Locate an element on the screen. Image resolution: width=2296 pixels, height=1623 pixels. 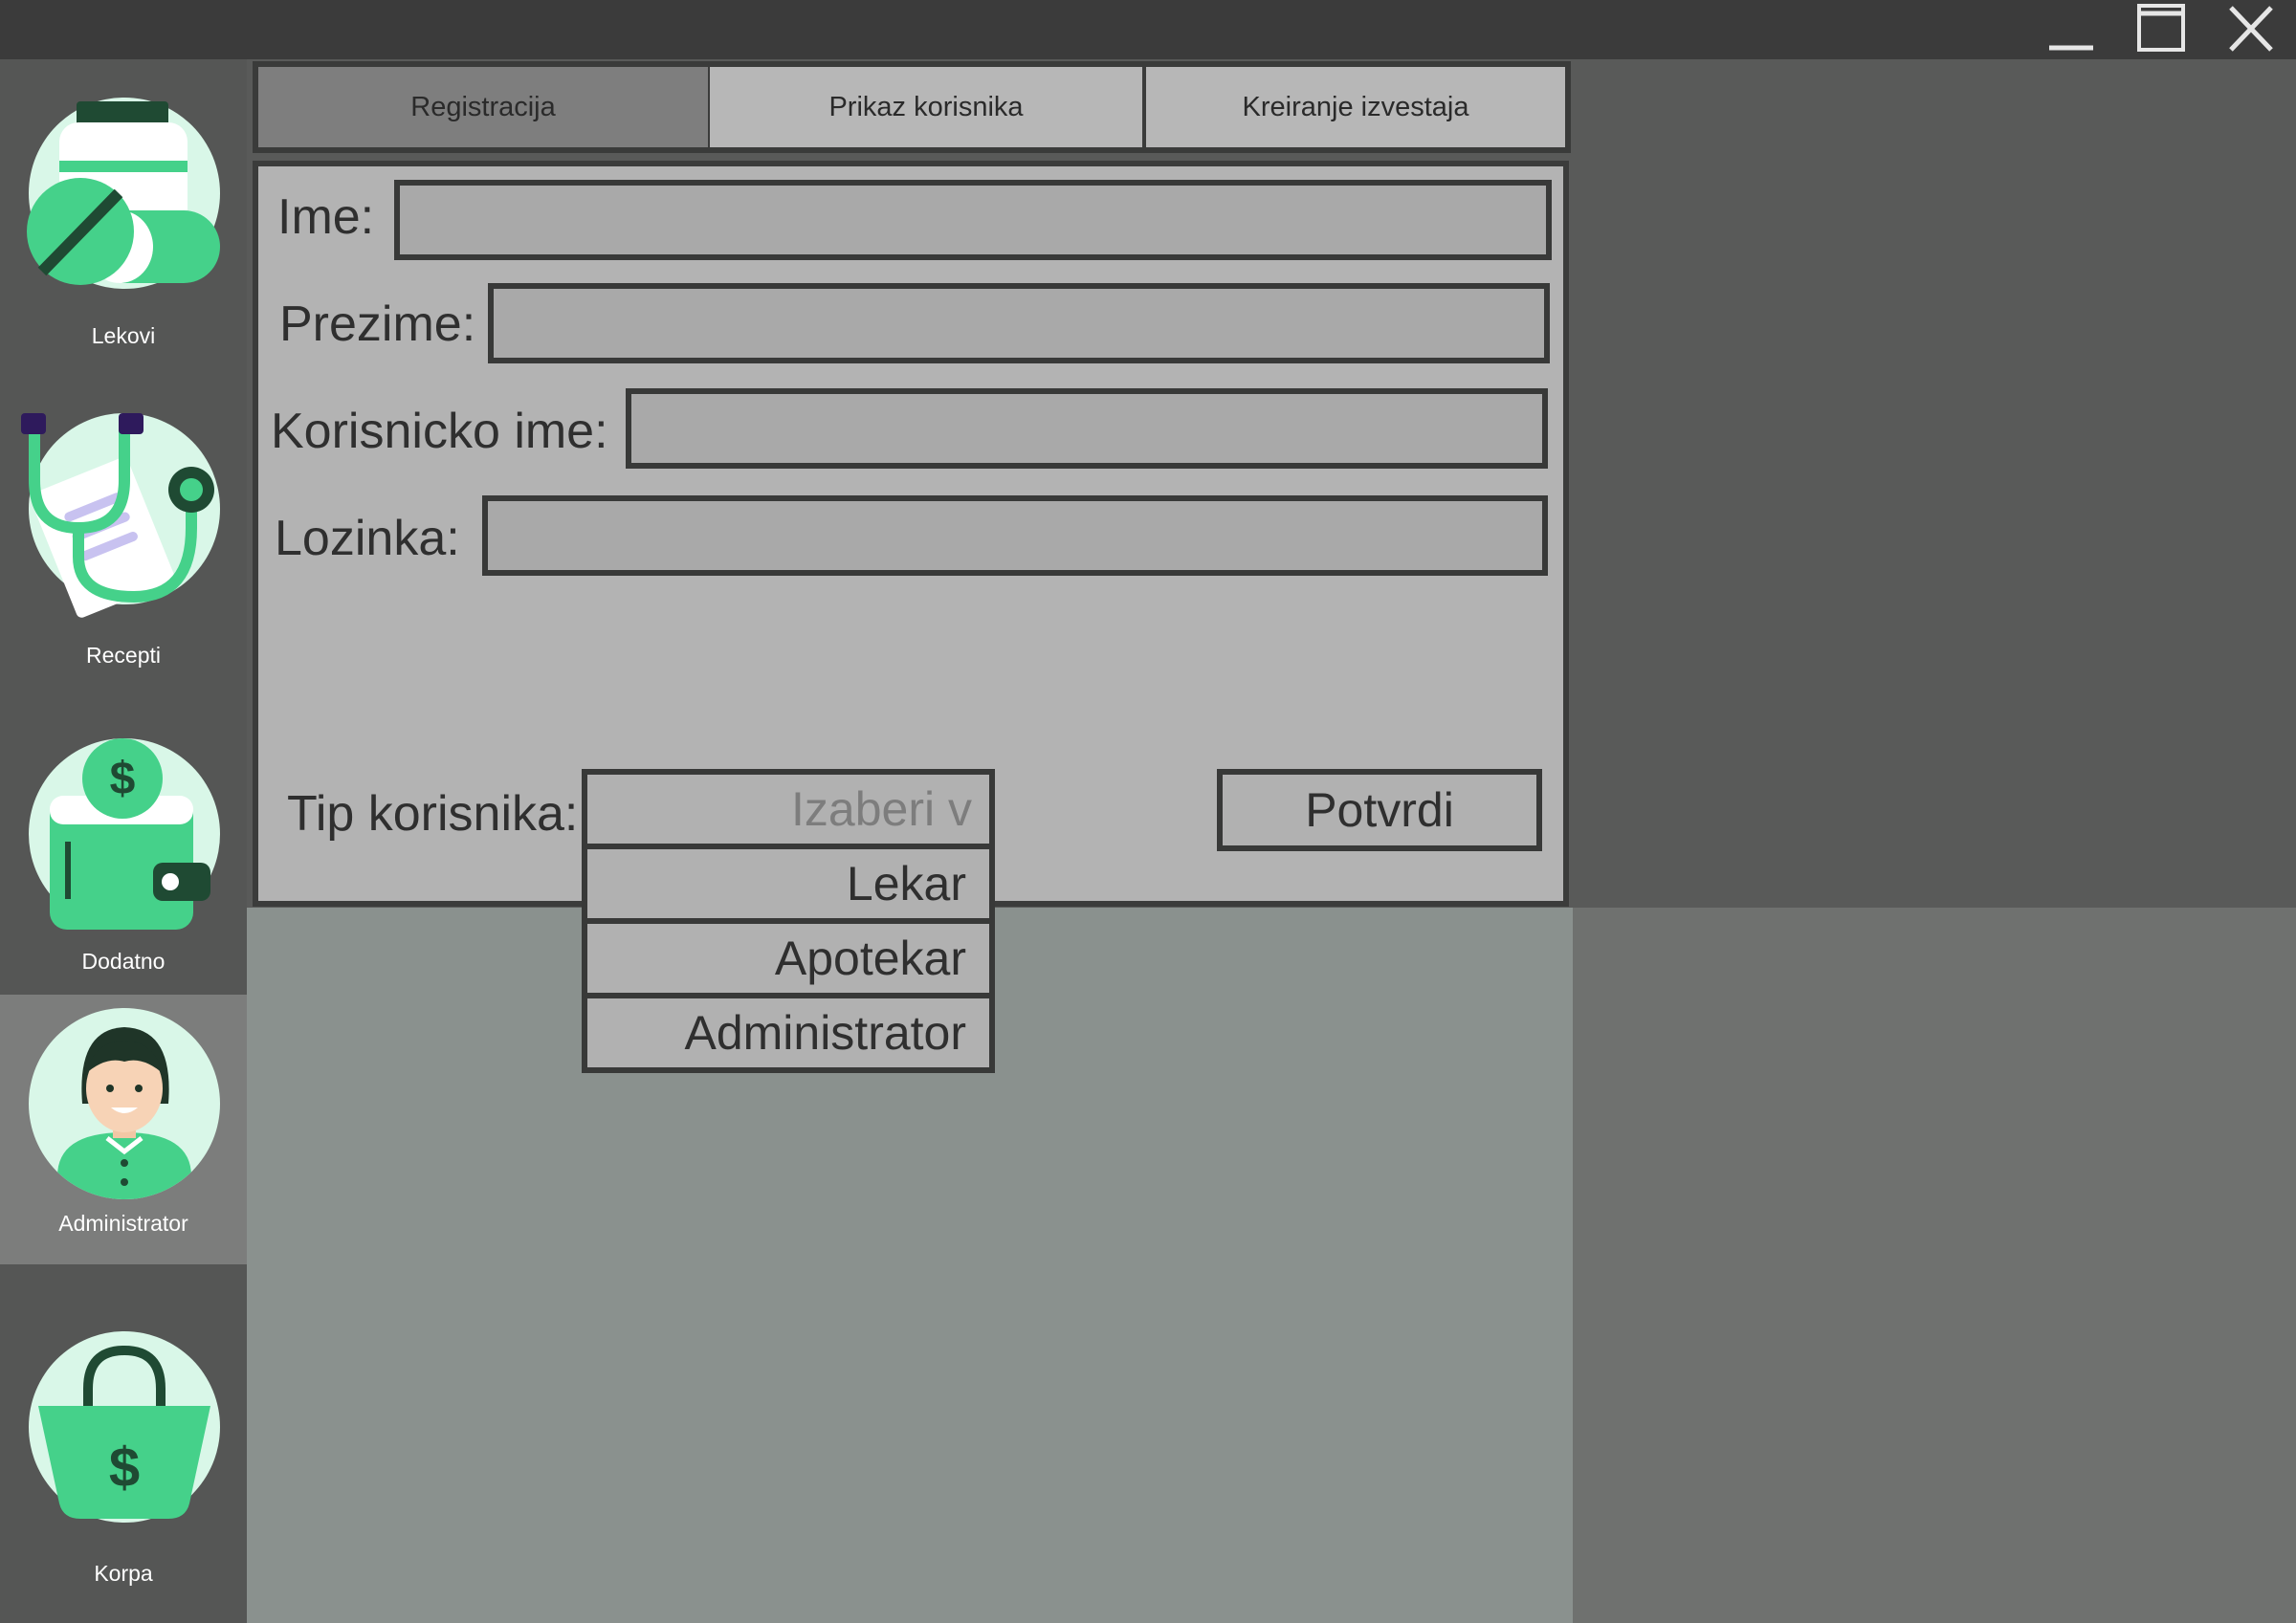
sidebar-item-label: Dodatno is located at coordinates (124, 962).